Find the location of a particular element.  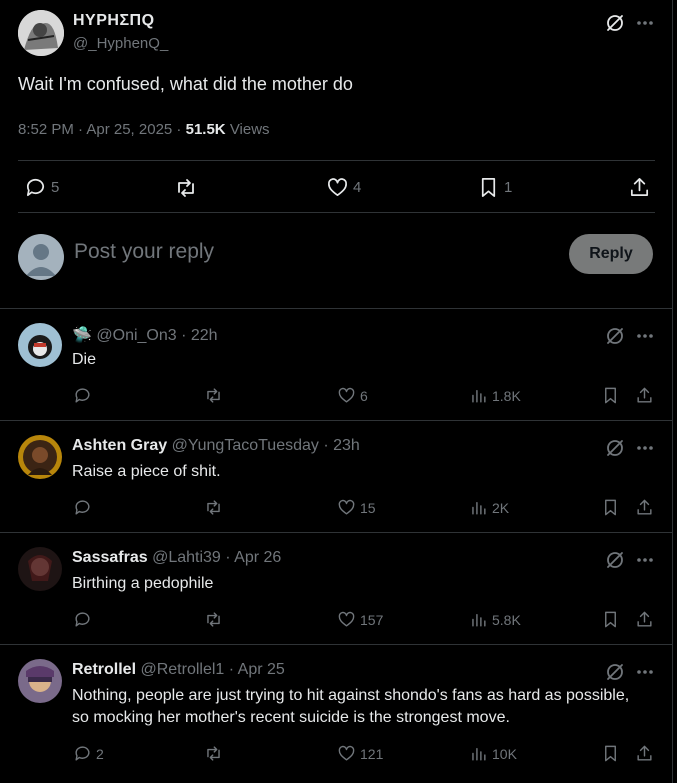

user-avatar is located at coordinates (41, 257).